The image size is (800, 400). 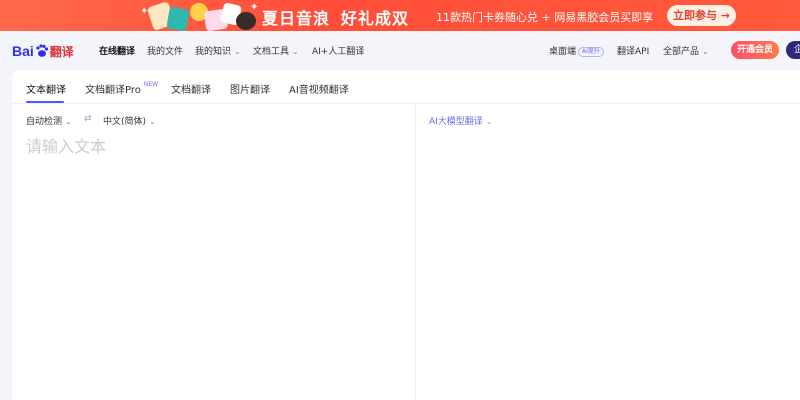 What do you see at coordinates (117, 50) in the screenshot?
I see `nav-online-translate: 在线翻译` at bounding box center [117, 50].